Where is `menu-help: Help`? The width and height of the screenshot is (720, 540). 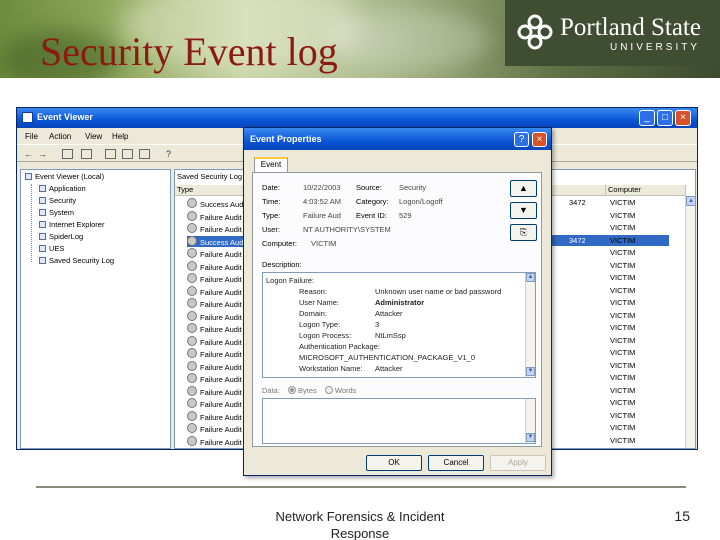 menu-help: Help is located at coordinates (120, 136).